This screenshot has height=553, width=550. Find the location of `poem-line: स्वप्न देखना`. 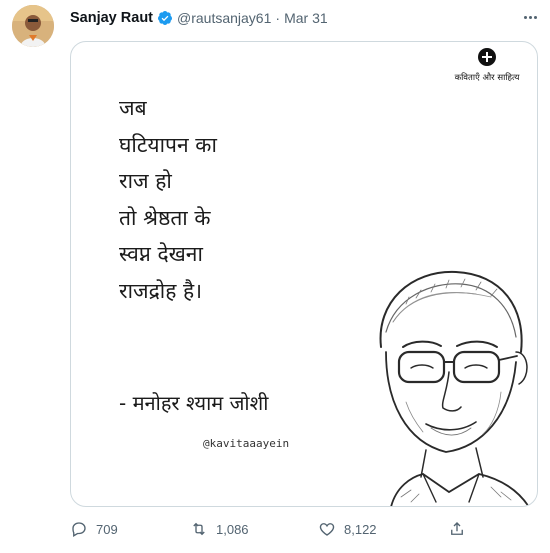

poem-line: स्वप्न देखना is located at coordinates (161, 254).